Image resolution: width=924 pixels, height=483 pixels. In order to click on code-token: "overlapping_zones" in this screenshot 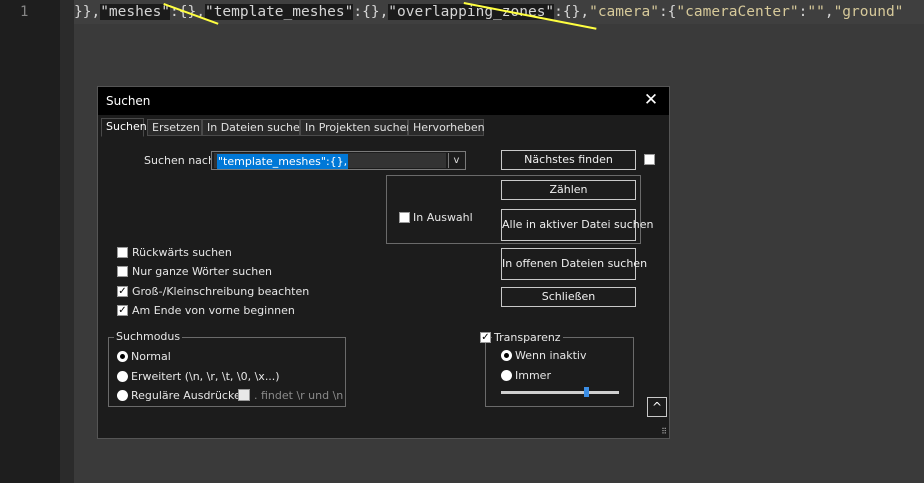, I will do `click(471, 12)`.